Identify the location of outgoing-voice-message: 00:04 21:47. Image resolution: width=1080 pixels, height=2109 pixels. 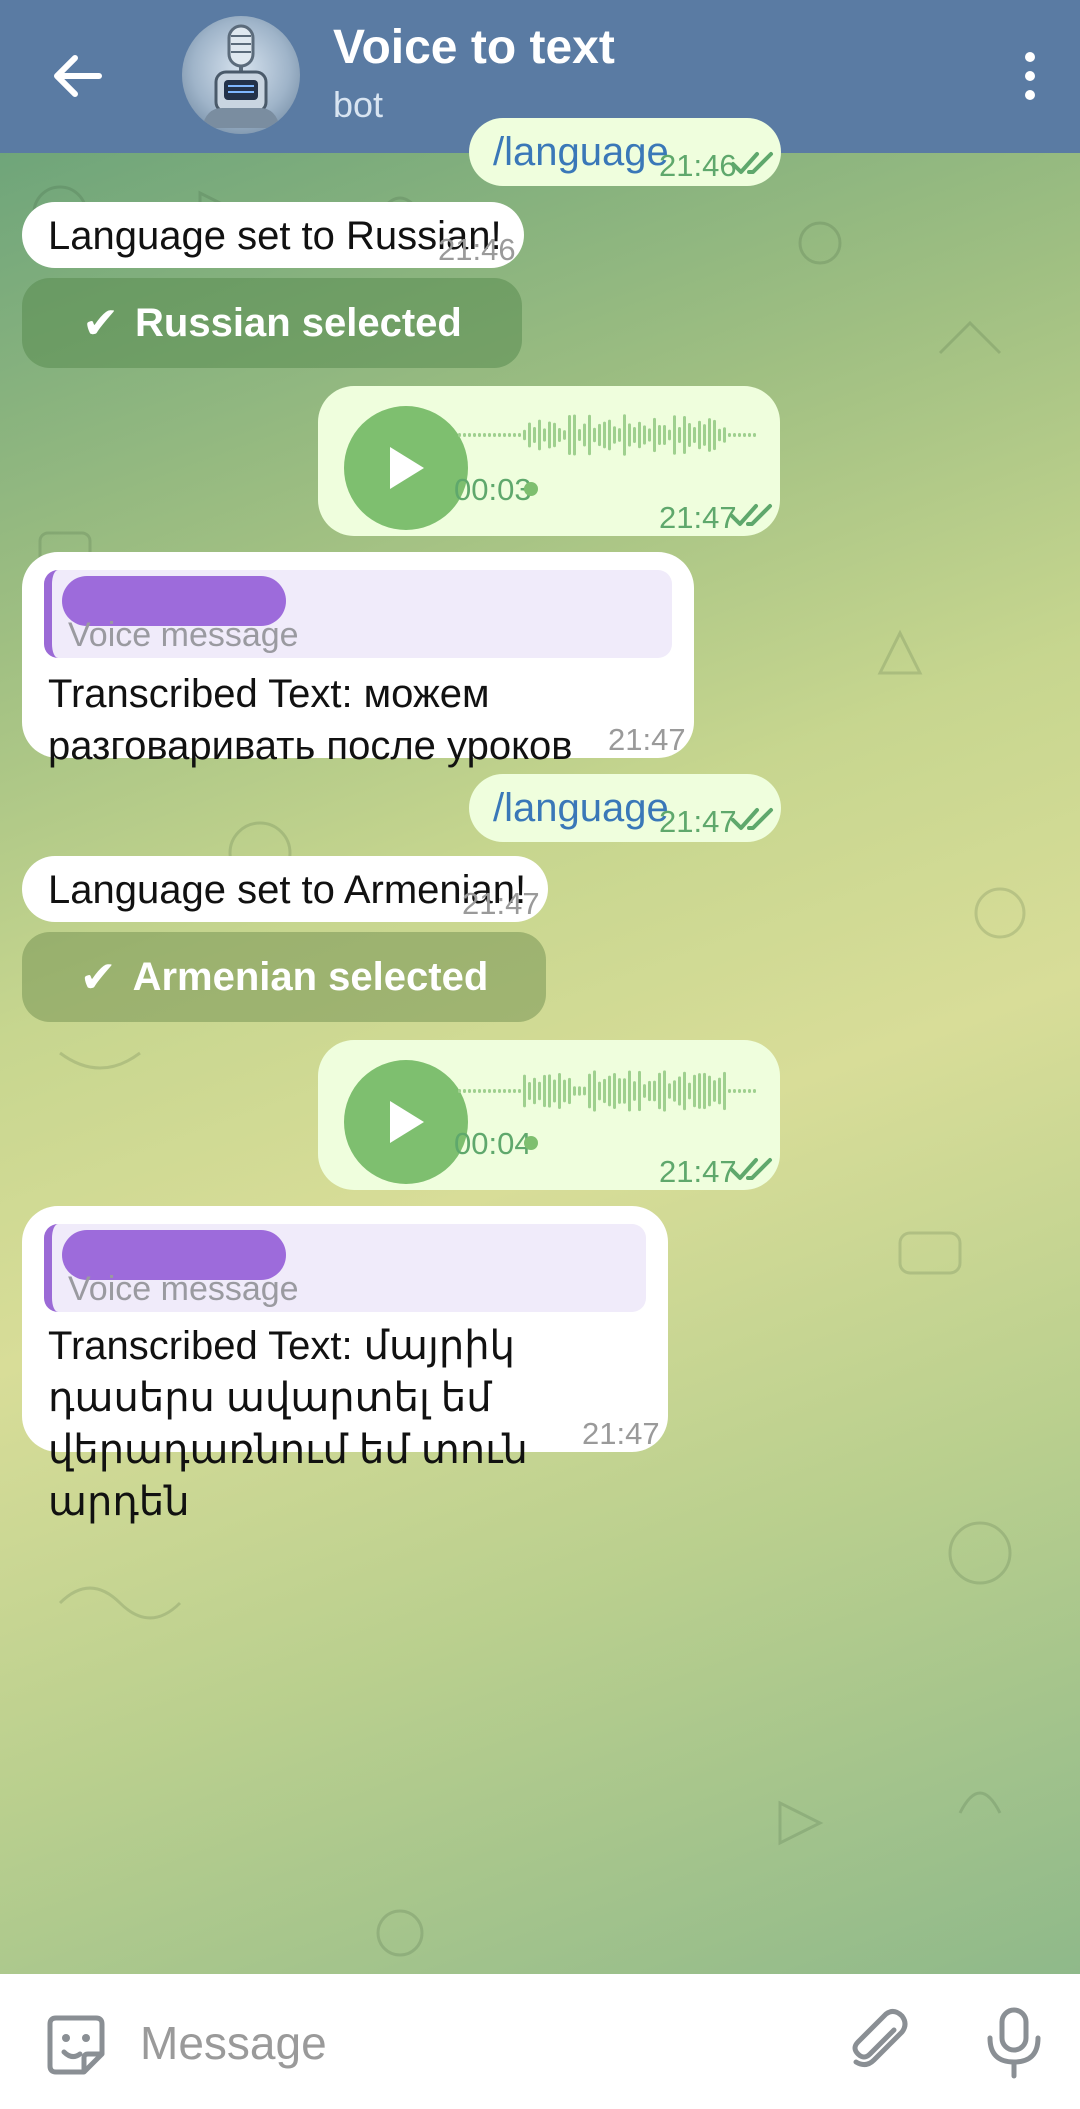
(549, 1115).